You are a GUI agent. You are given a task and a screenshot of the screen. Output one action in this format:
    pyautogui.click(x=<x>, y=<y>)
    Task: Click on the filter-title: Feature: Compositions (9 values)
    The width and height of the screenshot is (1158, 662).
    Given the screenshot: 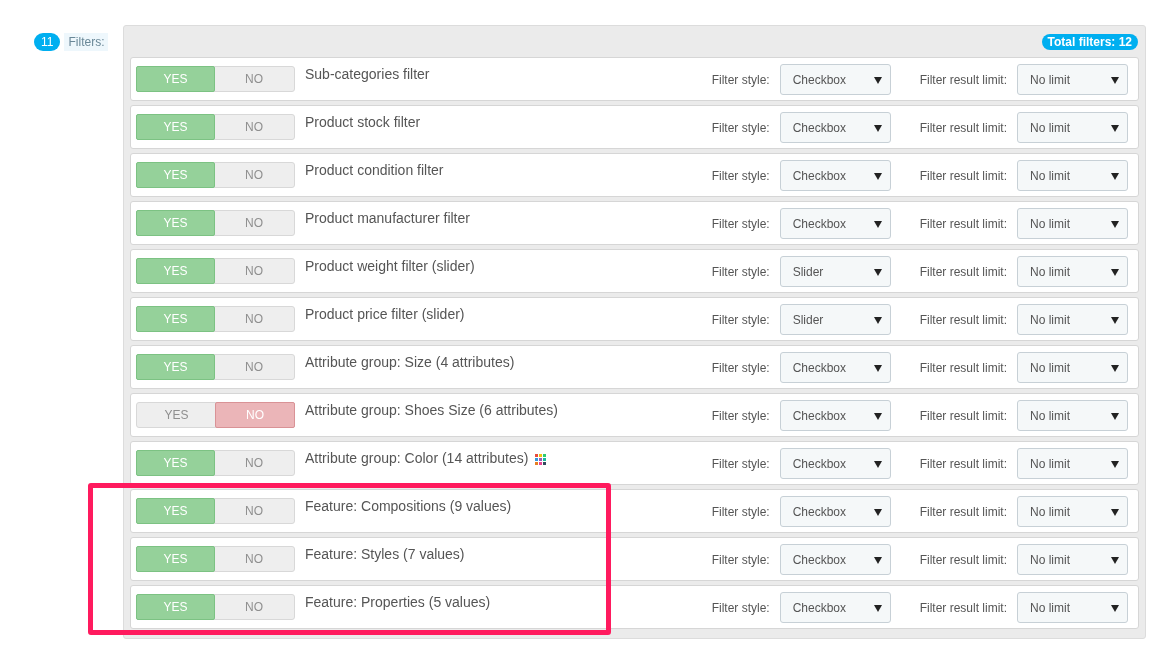 What is the action you would take?
    pyautogui.click(x=408, y=506)
    